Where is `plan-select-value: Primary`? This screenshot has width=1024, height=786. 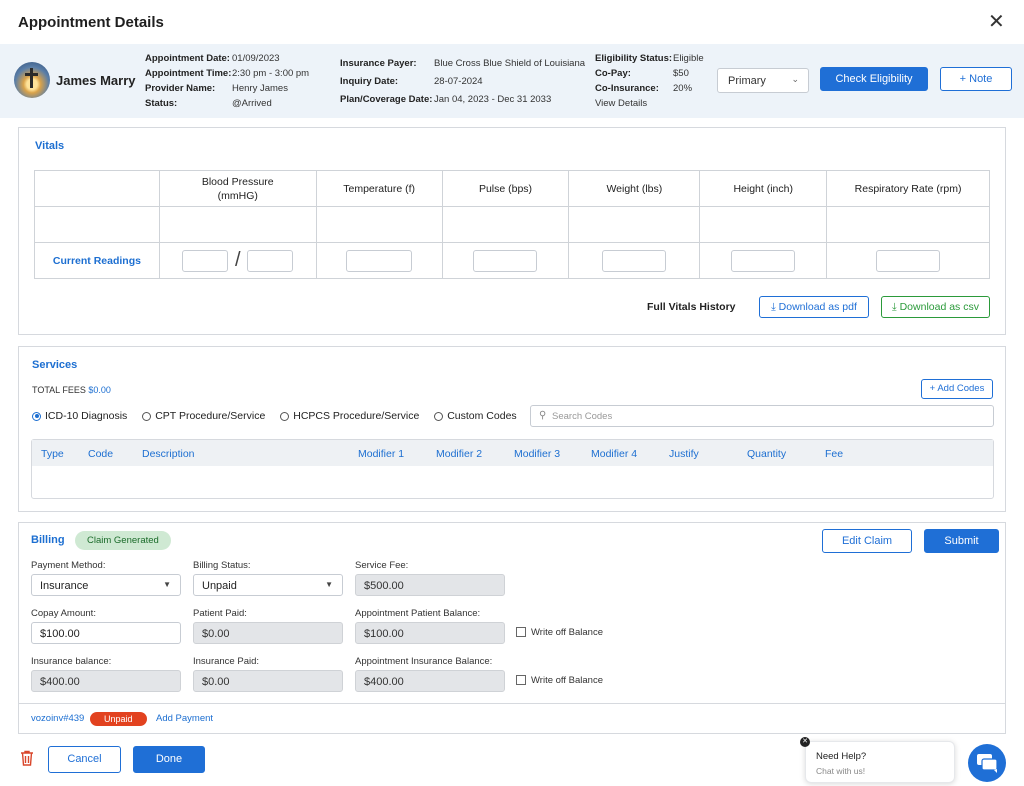
plan-select-value: Primary is located at coordinates (747, 81).